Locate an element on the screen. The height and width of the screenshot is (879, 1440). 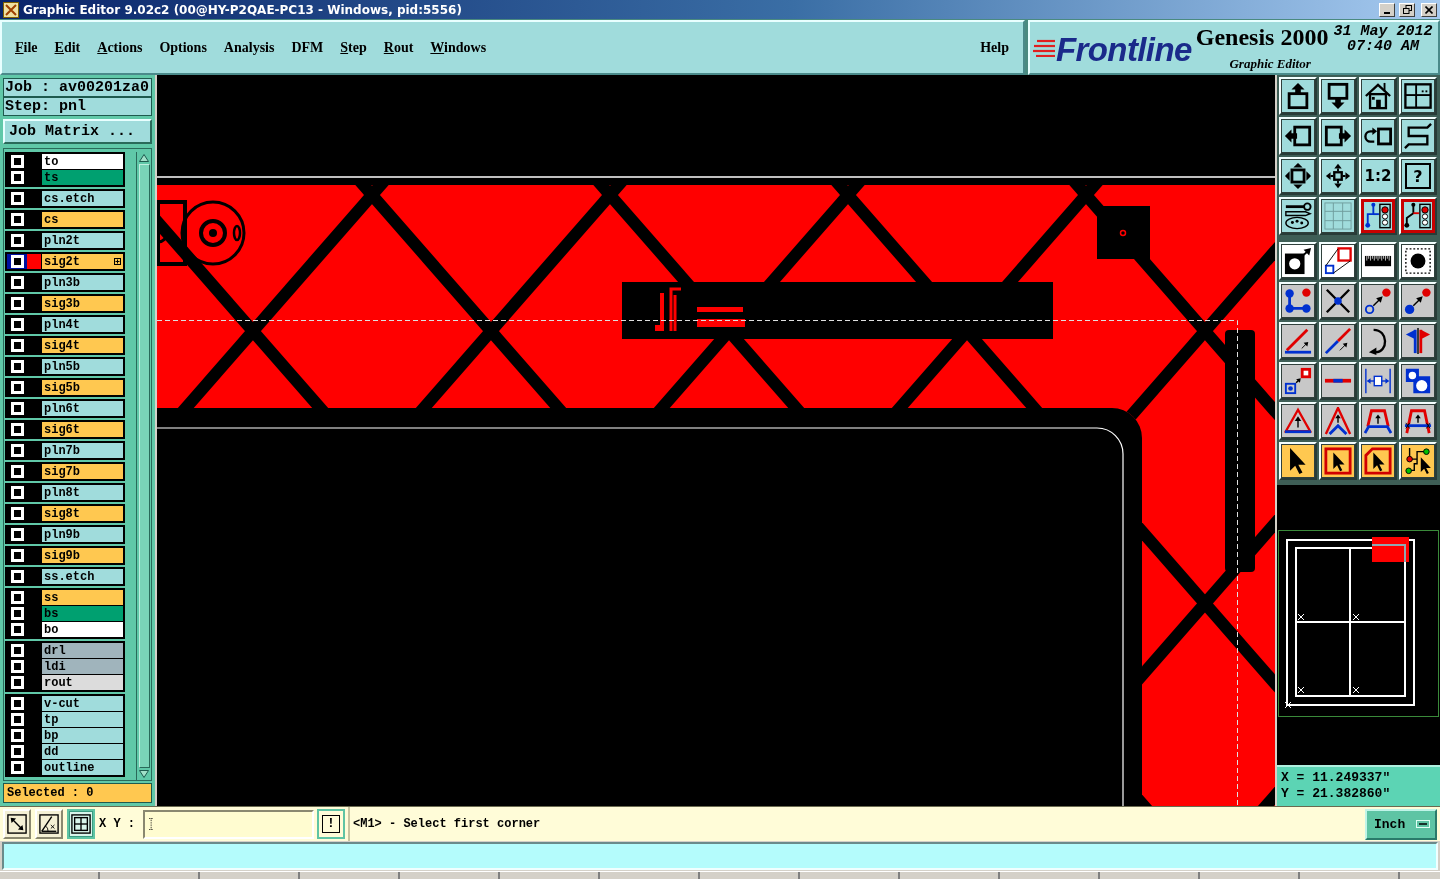
layer-item: sig6t is located at coordinates (82, 429).